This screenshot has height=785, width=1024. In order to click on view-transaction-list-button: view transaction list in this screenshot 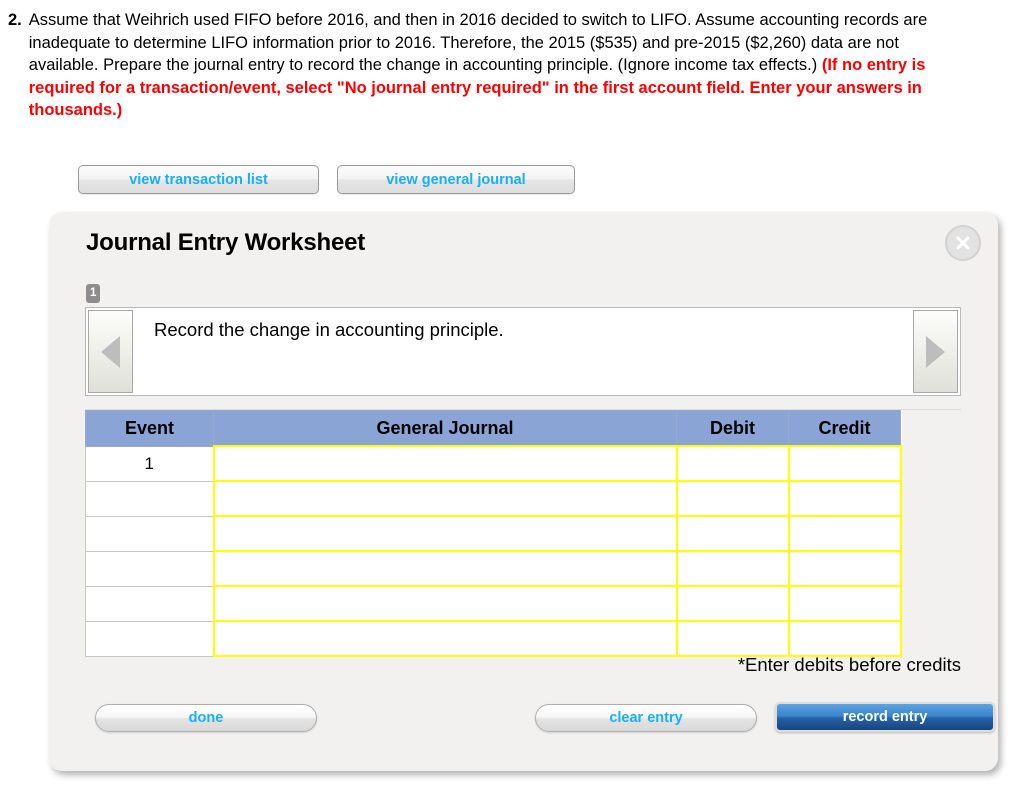, I will do `click(198, 179)`.